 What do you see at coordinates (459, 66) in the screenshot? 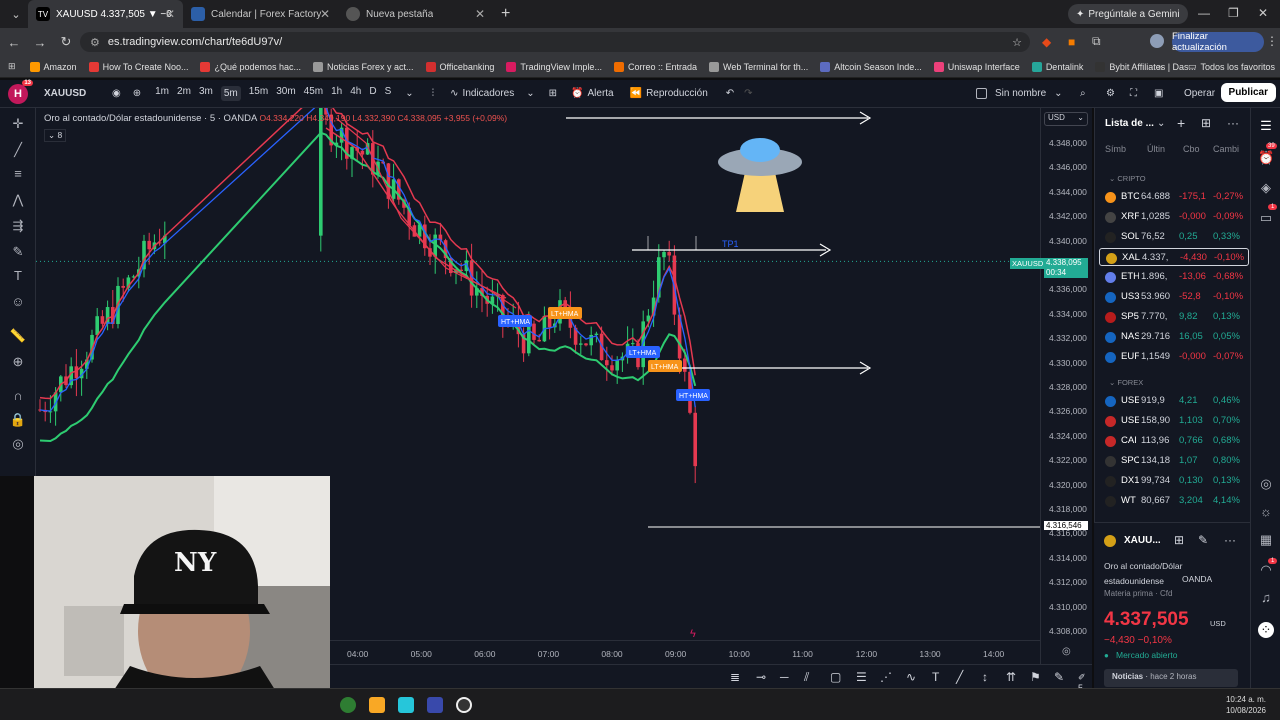
I see `bookmark-item: Officebanking` at bounding box center [459, 66].